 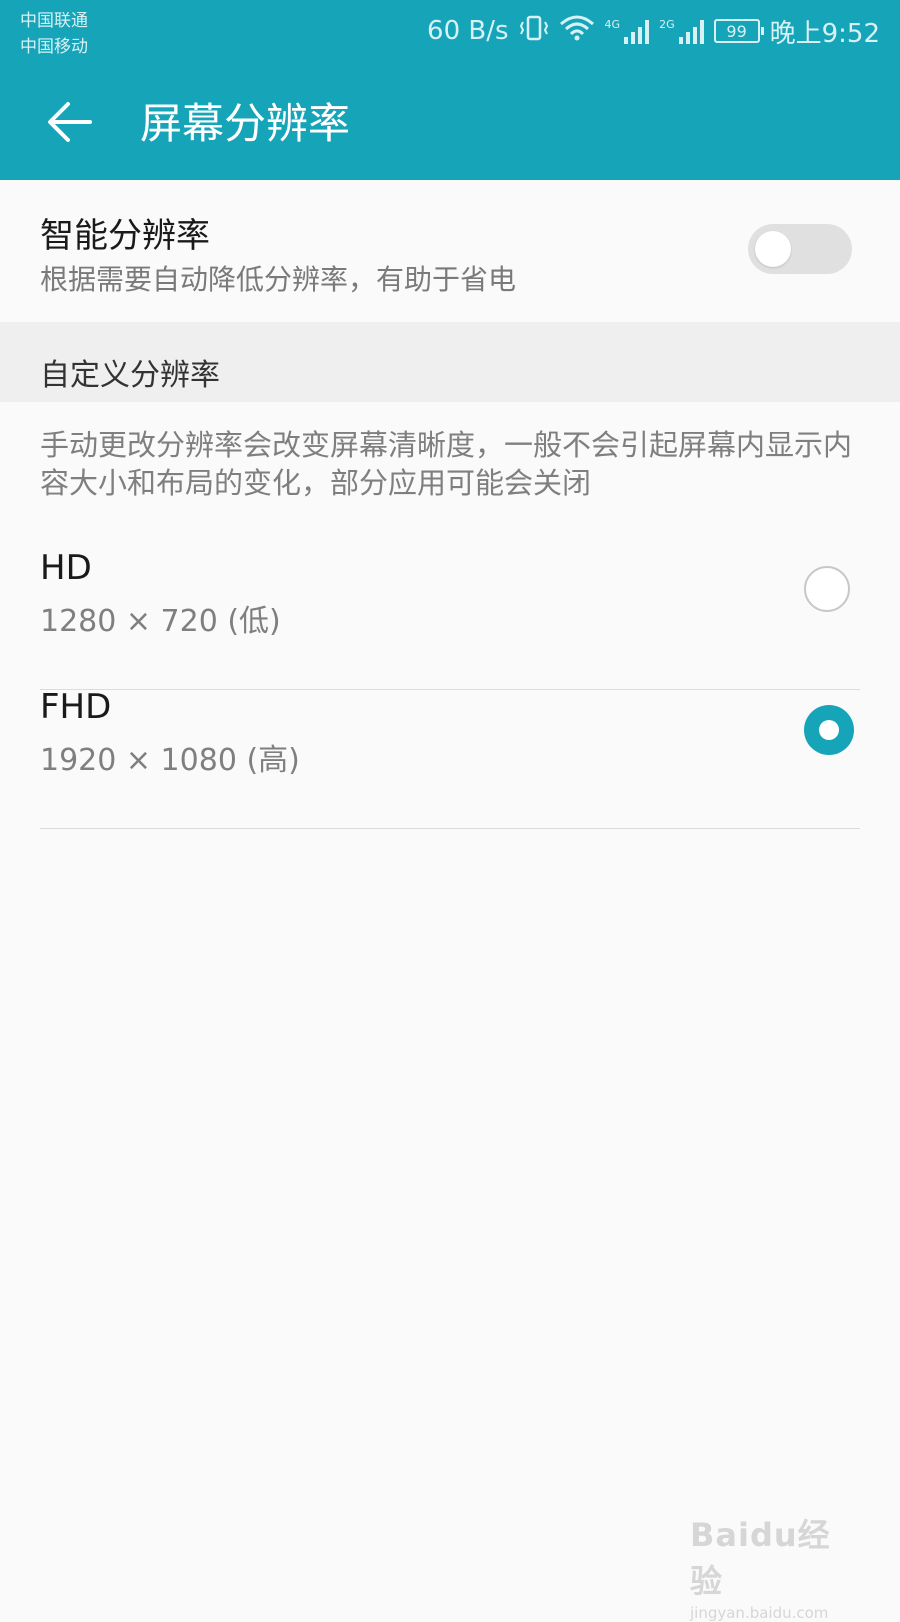 I want to click on back-button, so click(x=70, y=122).